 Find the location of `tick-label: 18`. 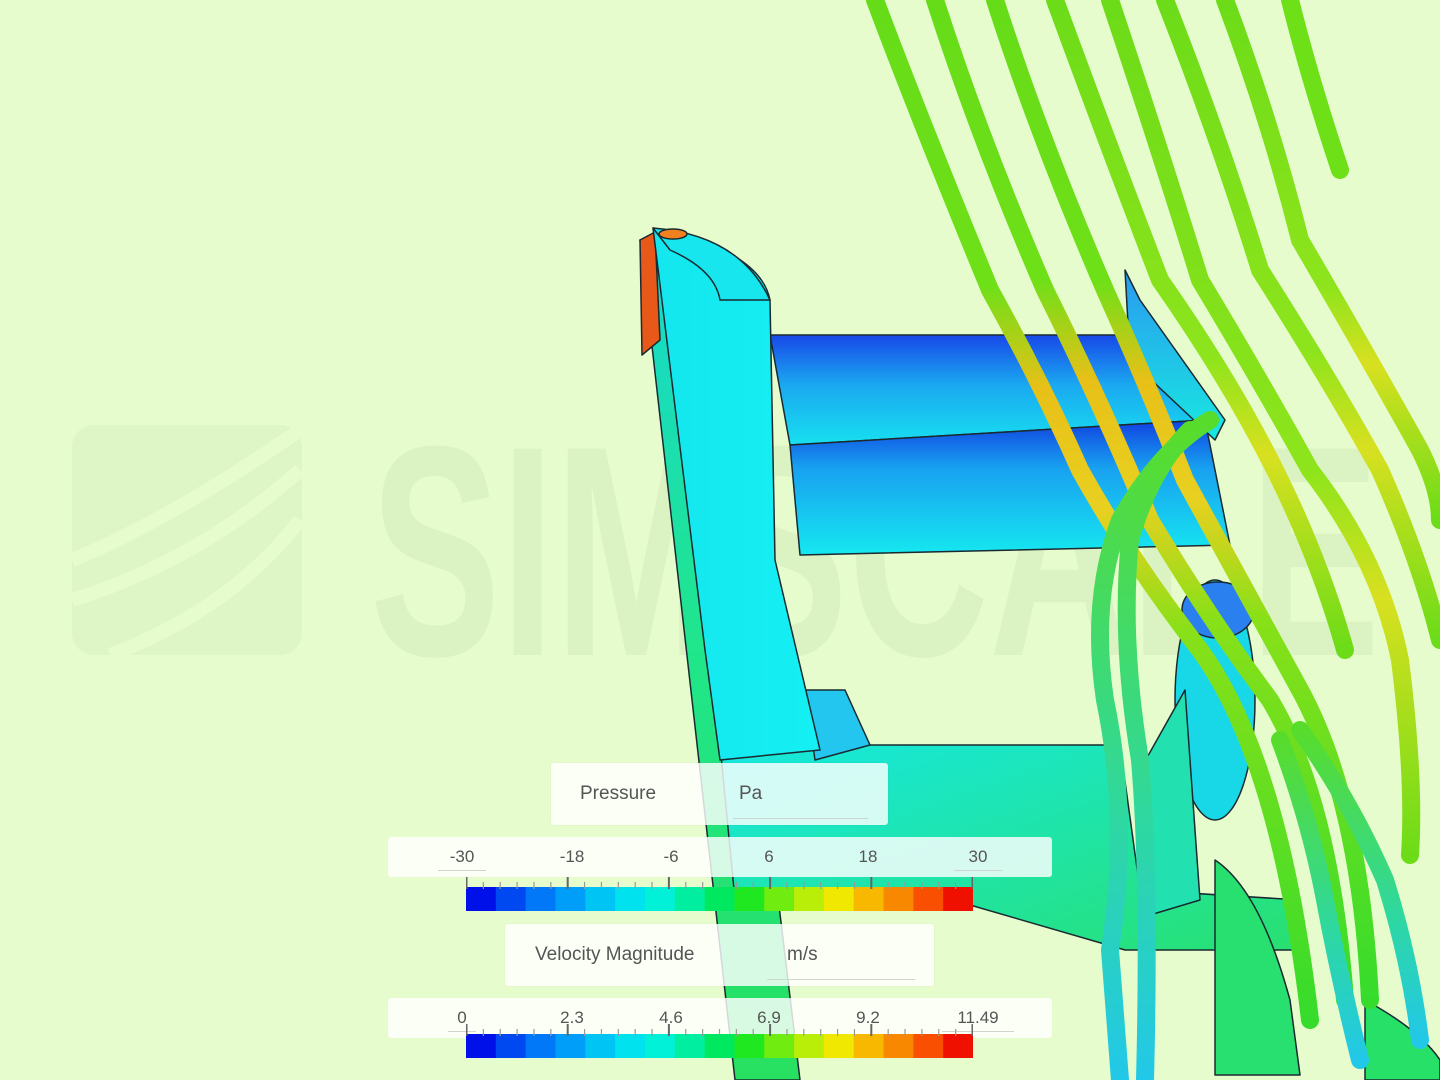

tick-label: 18 is located at coordinates (868, 856).